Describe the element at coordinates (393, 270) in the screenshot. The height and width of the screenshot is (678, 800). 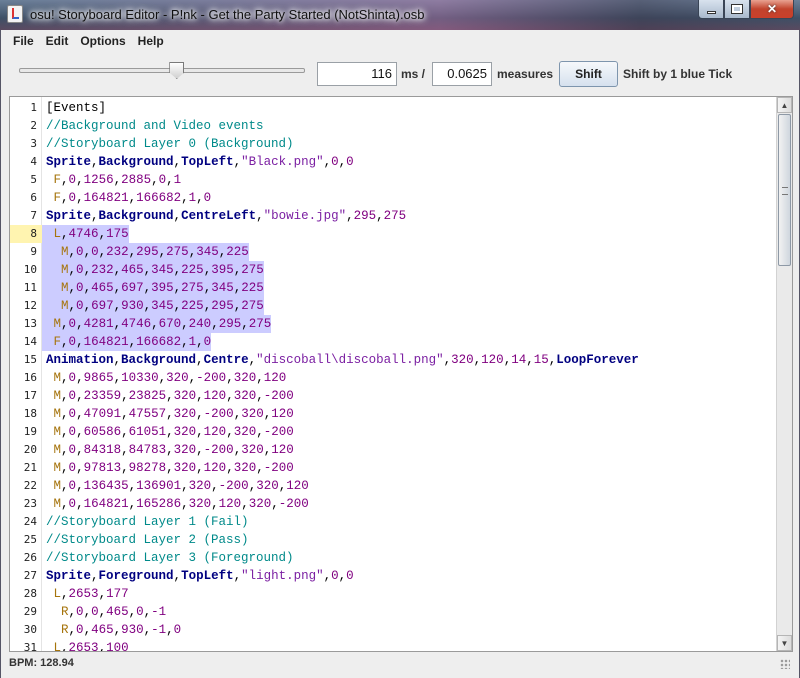
I see `code-line: 10 M,0,232,465,345,225,395,275` at that location.